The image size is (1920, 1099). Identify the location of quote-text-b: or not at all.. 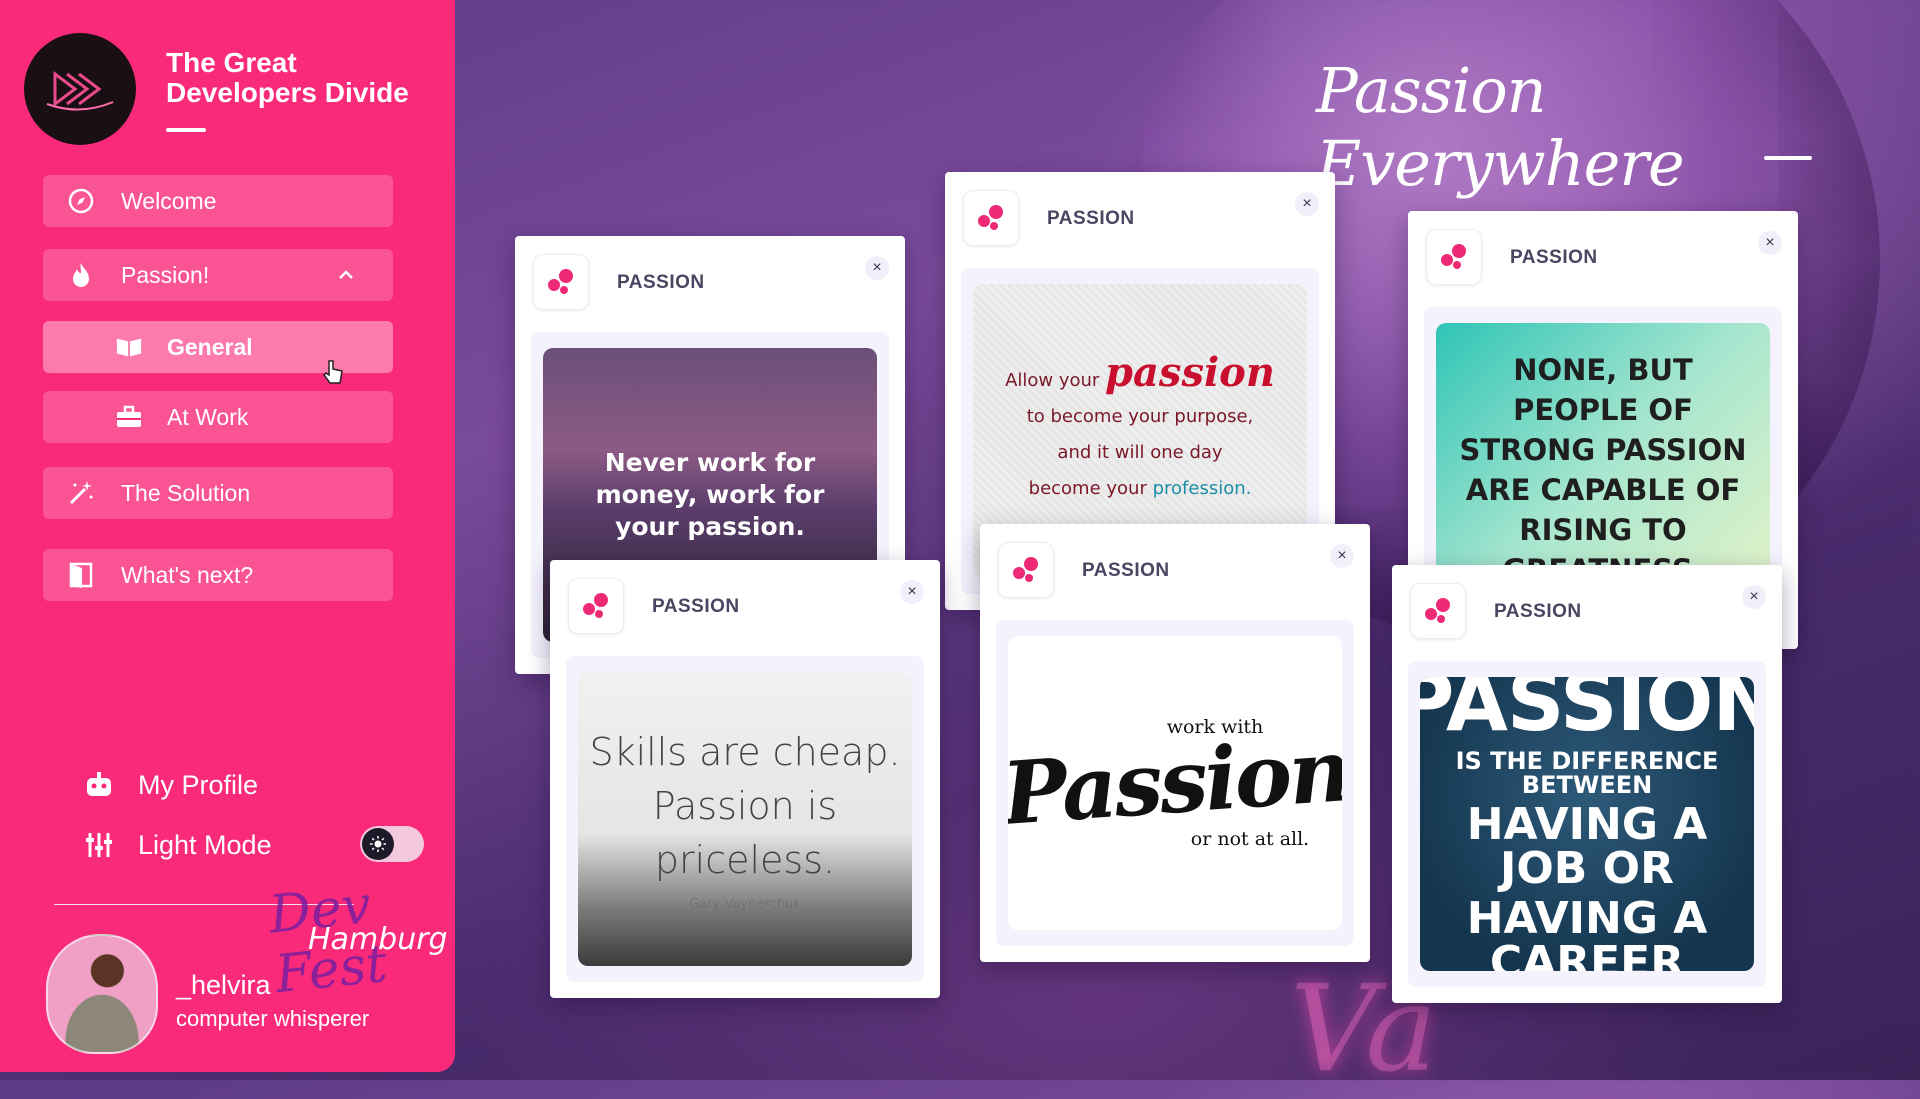
(1250, 839).